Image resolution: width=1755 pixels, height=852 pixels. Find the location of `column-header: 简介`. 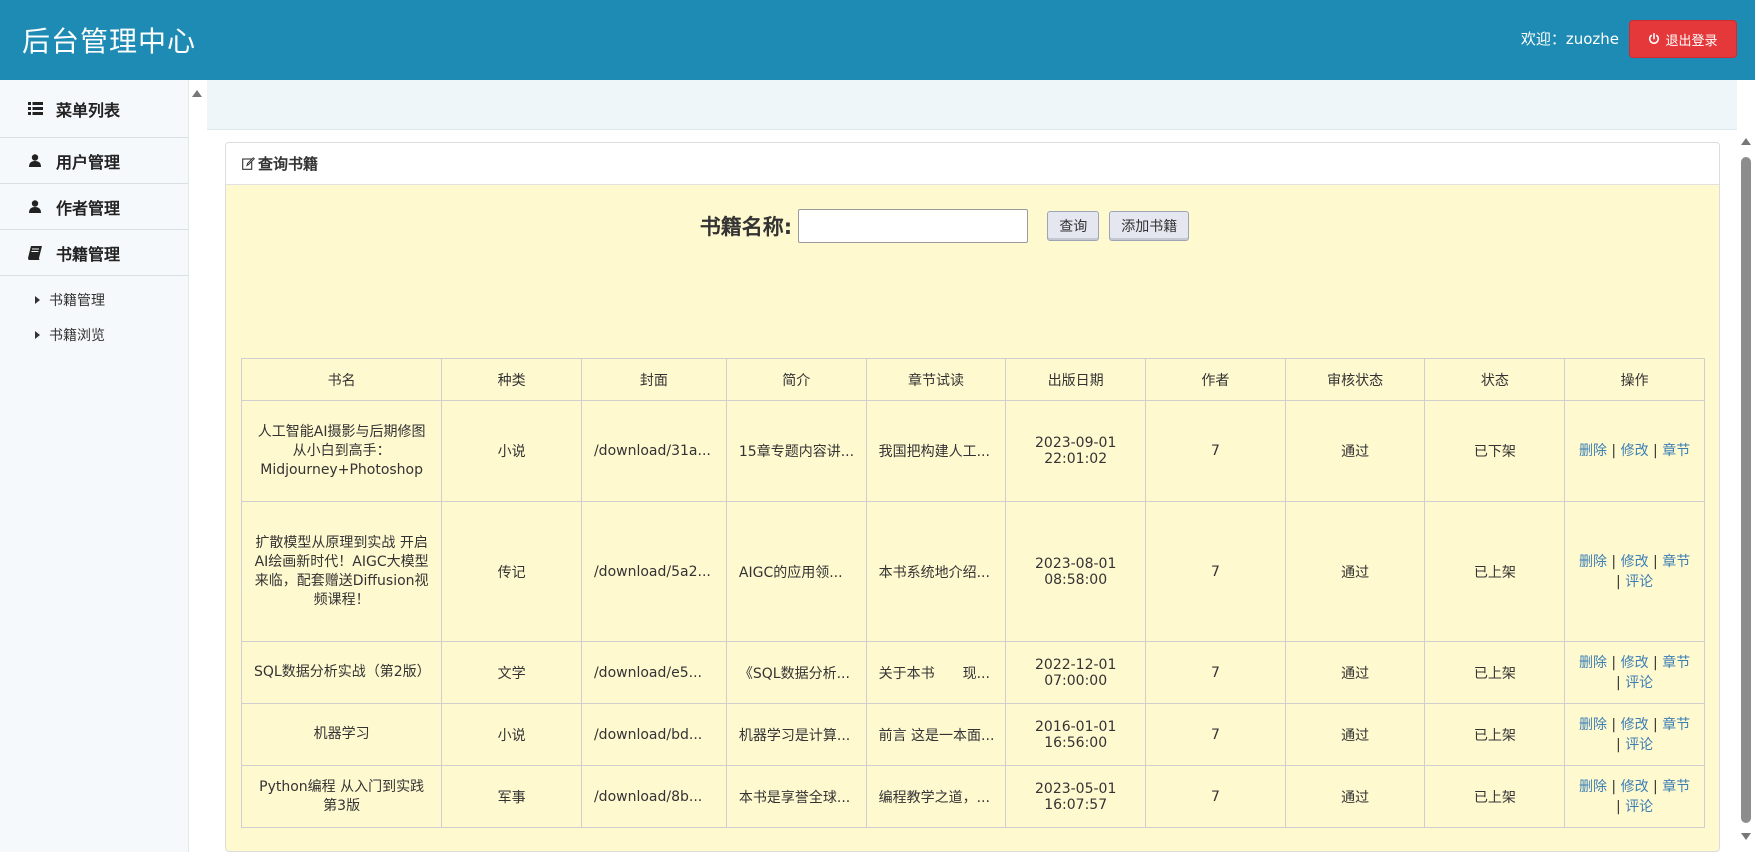

column-header: 简介 is located at coordinates (796, 379).